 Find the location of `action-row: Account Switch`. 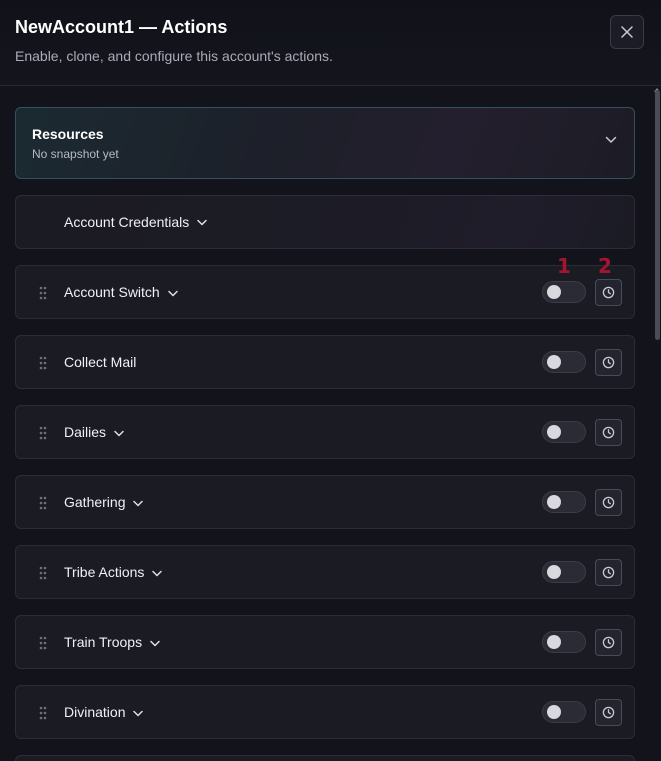

action-row: Account Switch is located at coordinates (325, 292).